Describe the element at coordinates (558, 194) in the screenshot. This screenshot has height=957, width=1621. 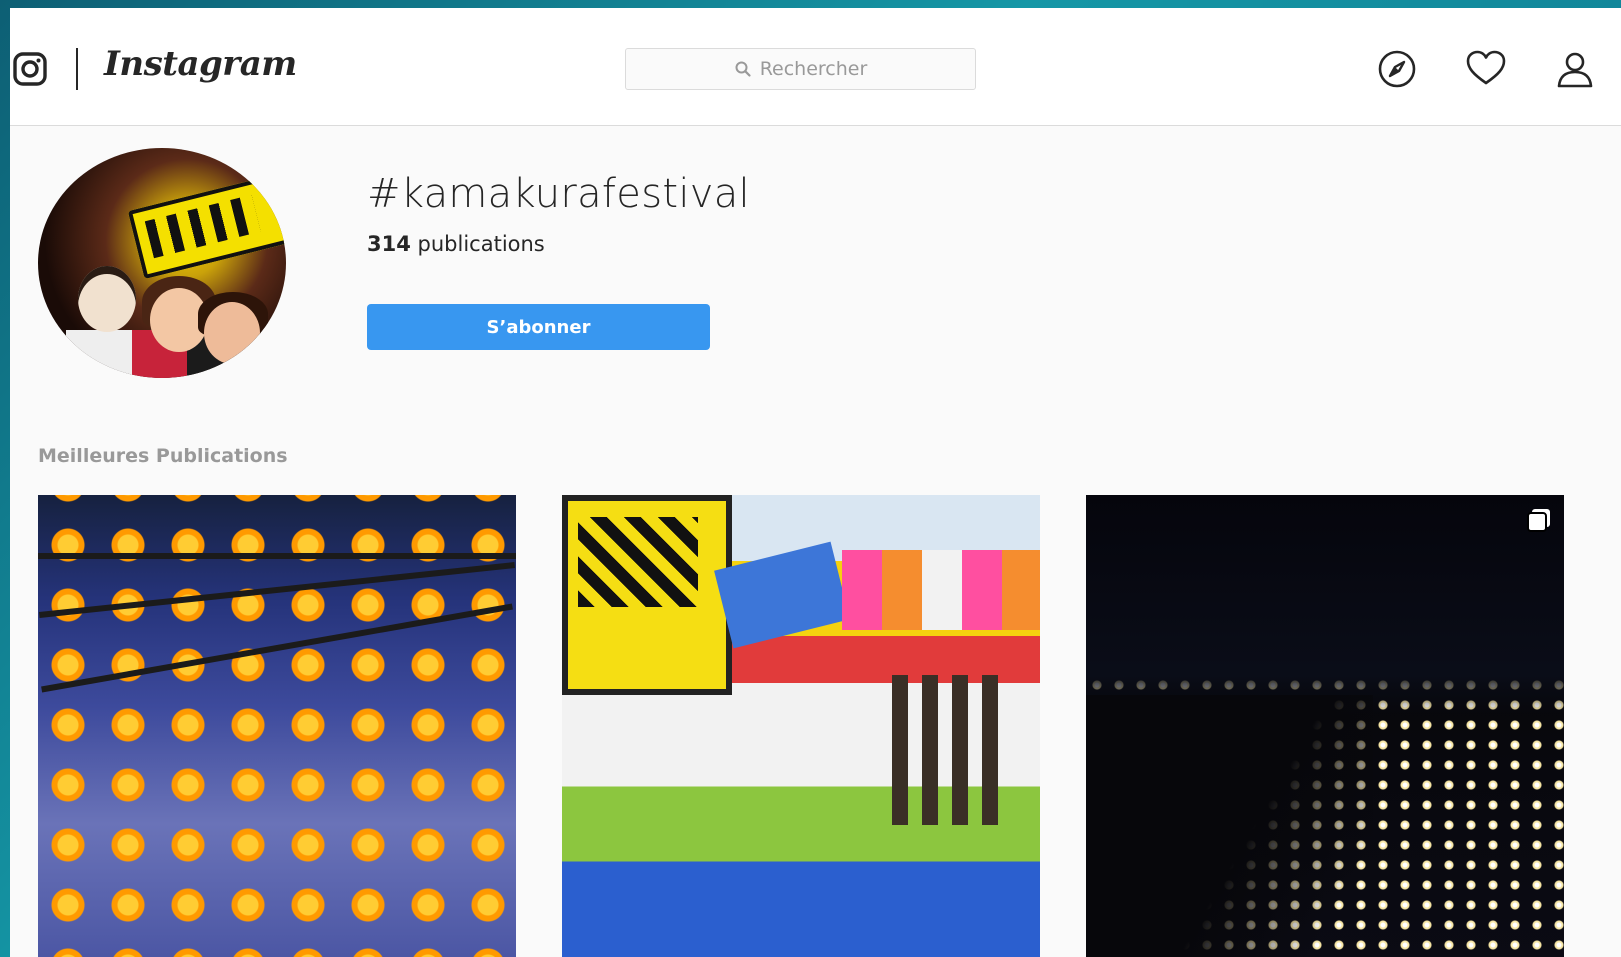
I see `hashtag-title: #kamakurafestival` at that location.